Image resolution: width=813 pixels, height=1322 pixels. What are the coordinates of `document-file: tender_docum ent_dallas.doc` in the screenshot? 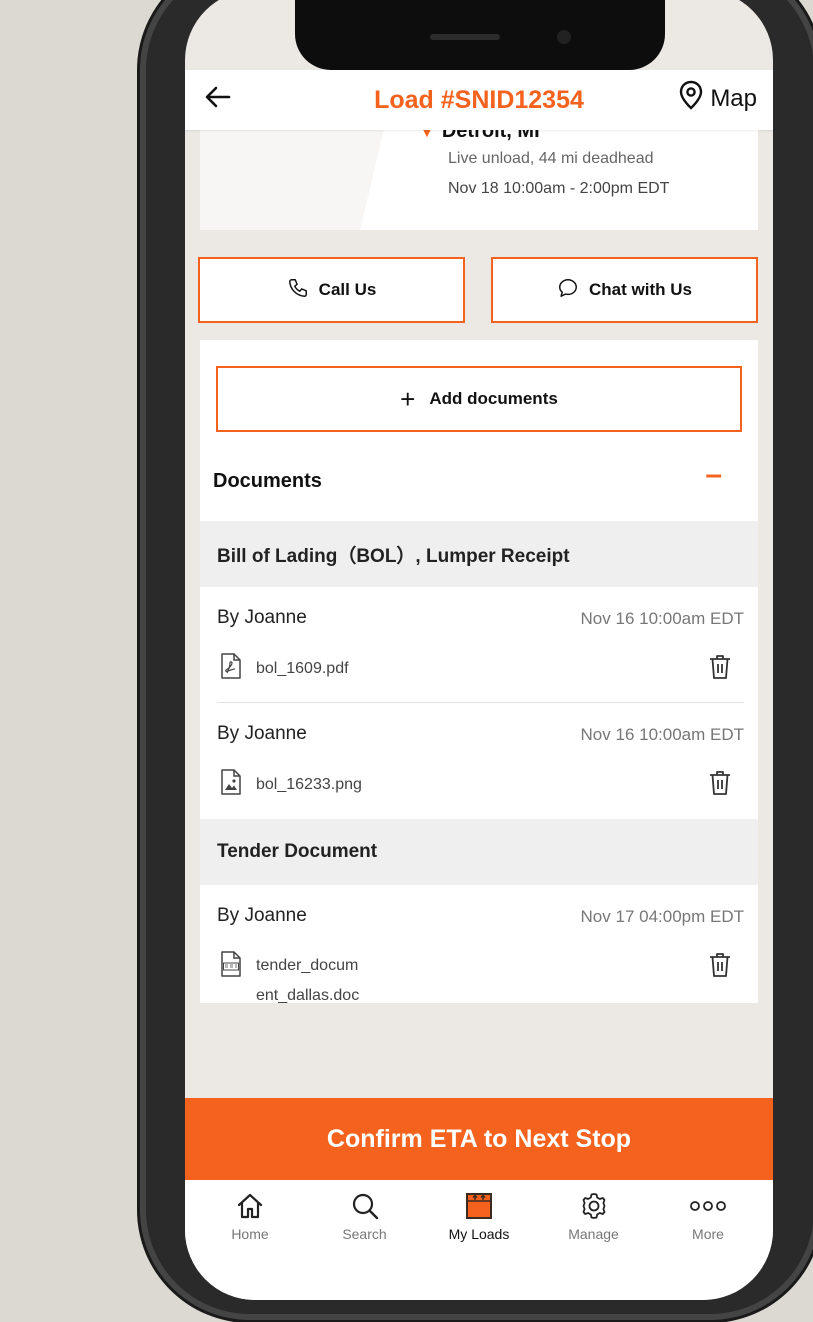 It's located at (289, 977).